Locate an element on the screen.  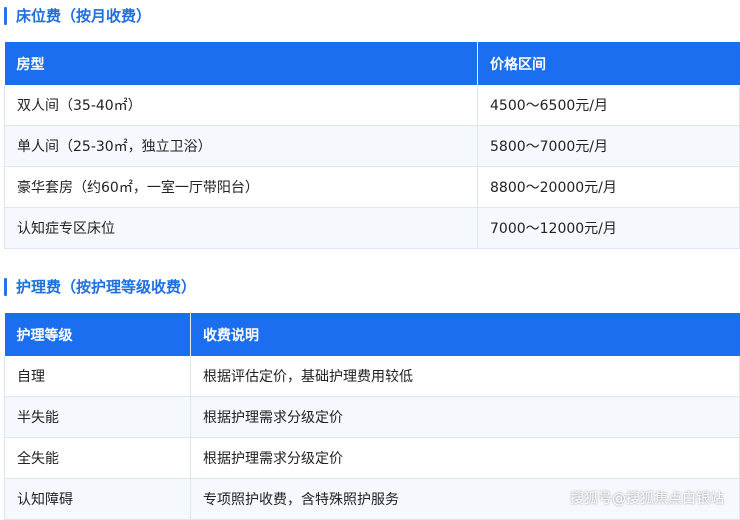
care-level-cell: 自理 is located at coordinates (97, 376).